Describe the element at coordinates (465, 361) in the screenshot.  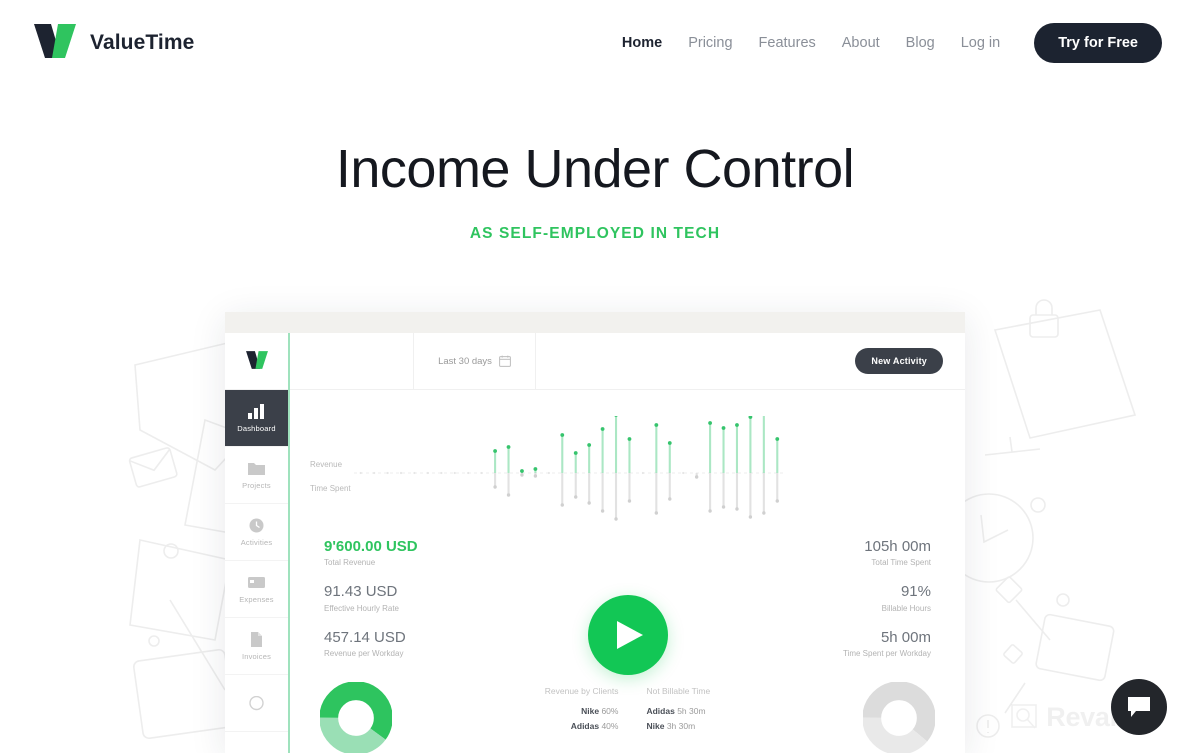
I see `date-range-label: Last 30 days` at that location.